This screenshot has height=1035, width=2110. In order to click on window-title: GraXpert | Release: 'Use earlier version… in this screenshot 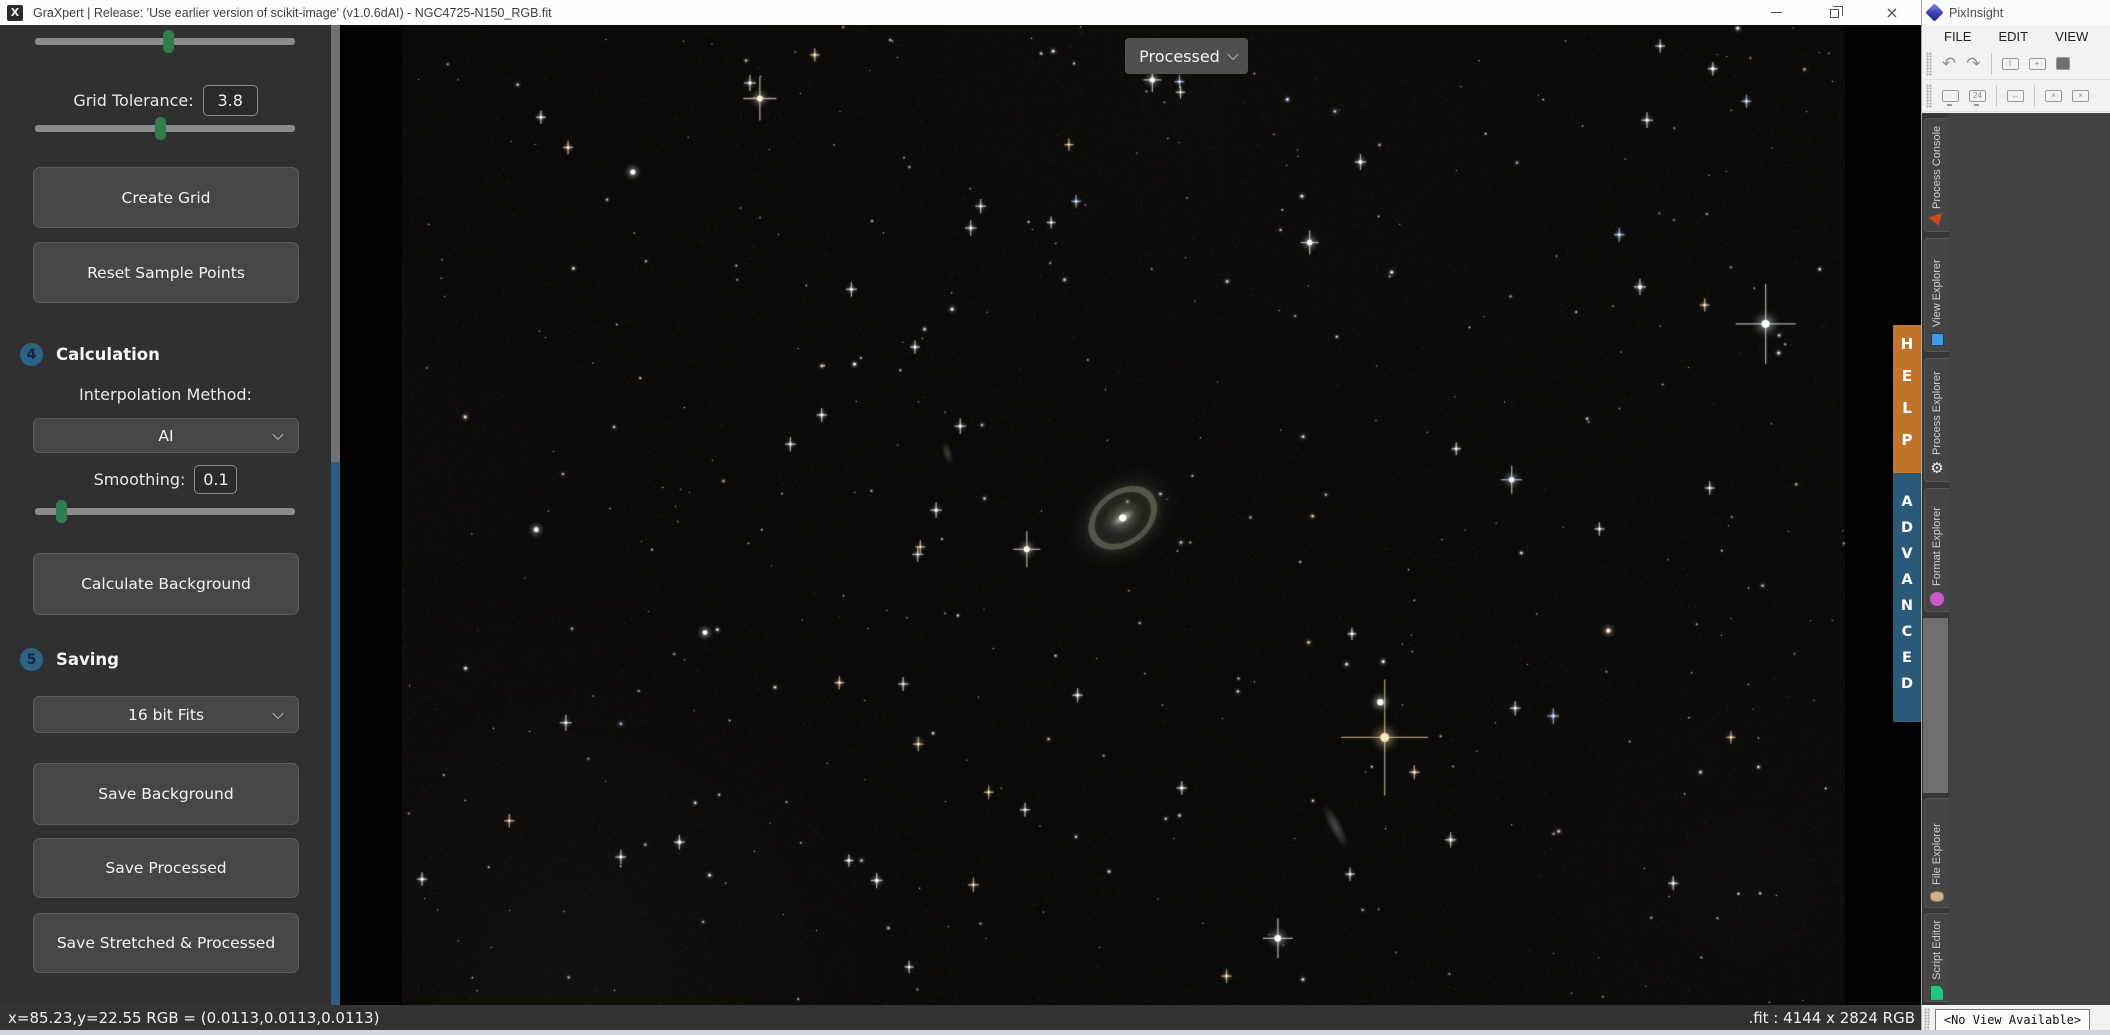, I will do `click(292, 12)`.